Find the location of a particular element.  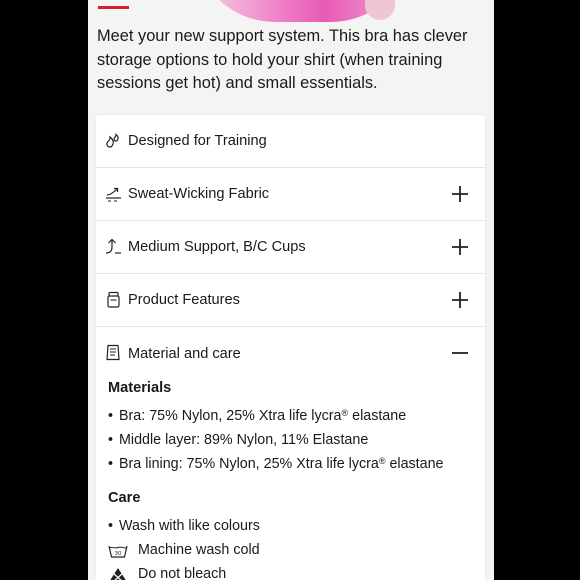

layers-icon is located at coordinates (113, 299).